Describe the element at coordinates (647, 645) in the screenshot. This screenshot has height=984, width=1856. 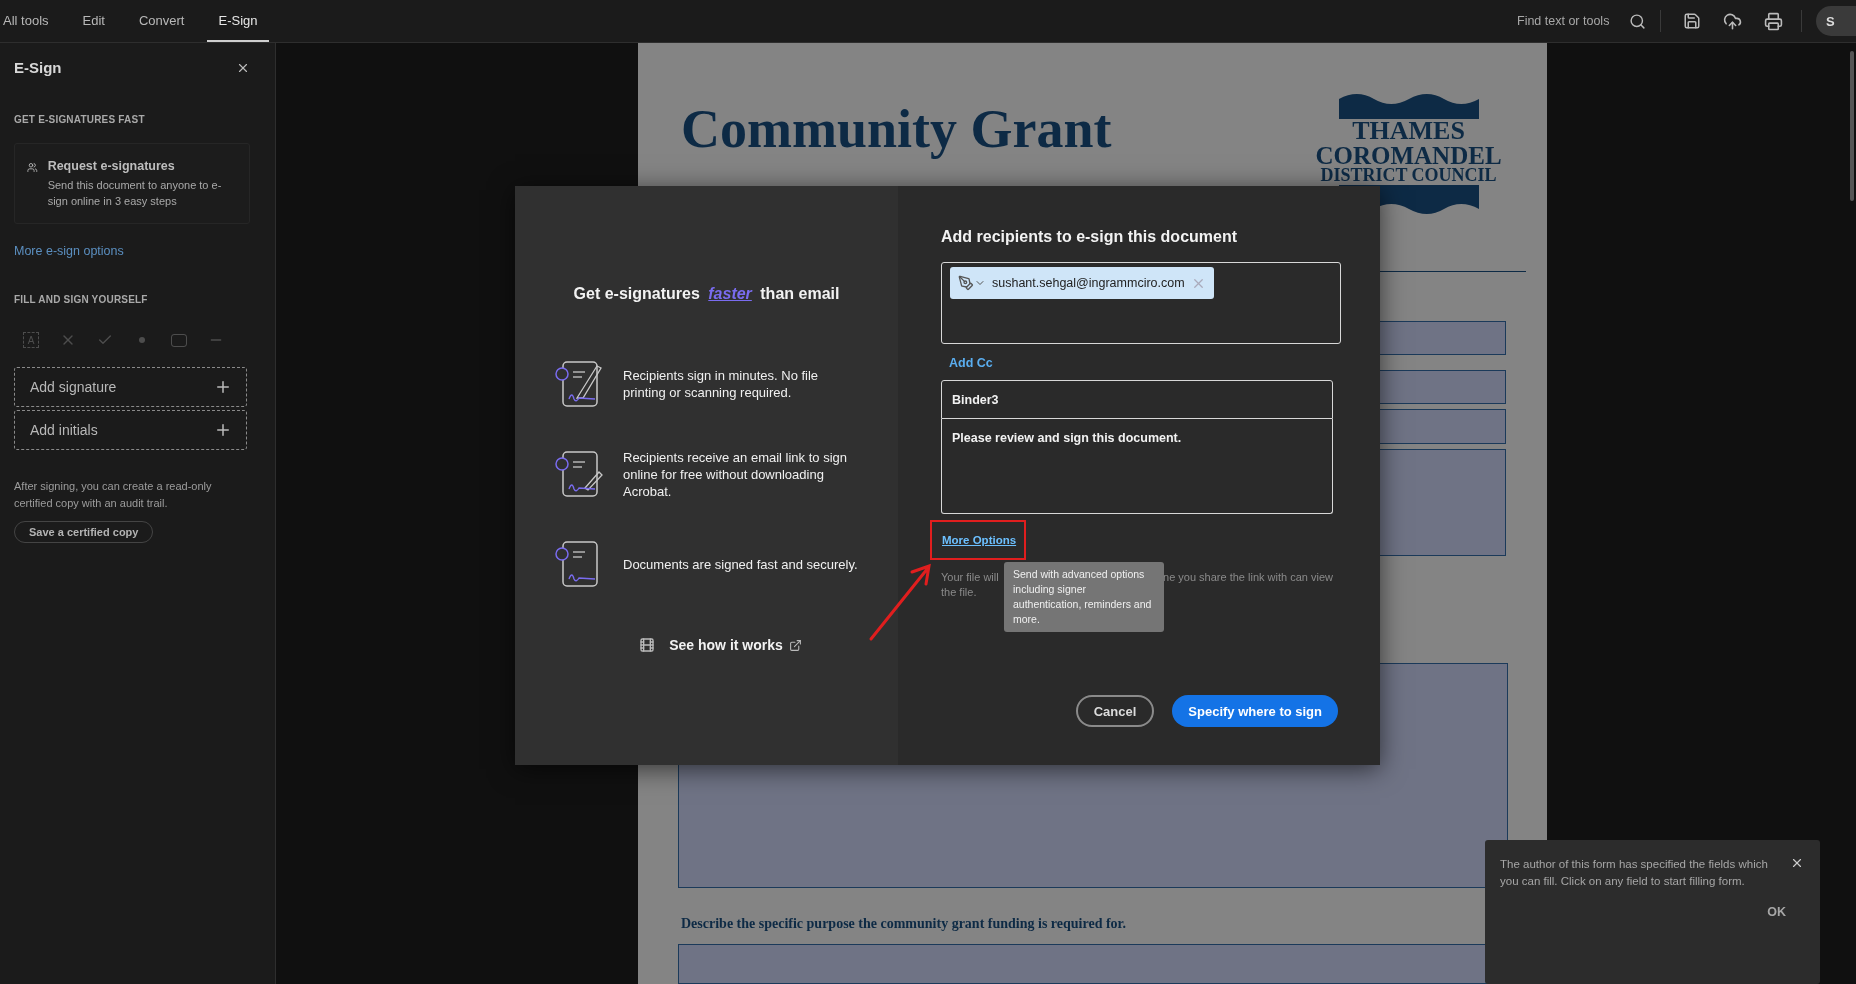
I see `film-icon` at that location.